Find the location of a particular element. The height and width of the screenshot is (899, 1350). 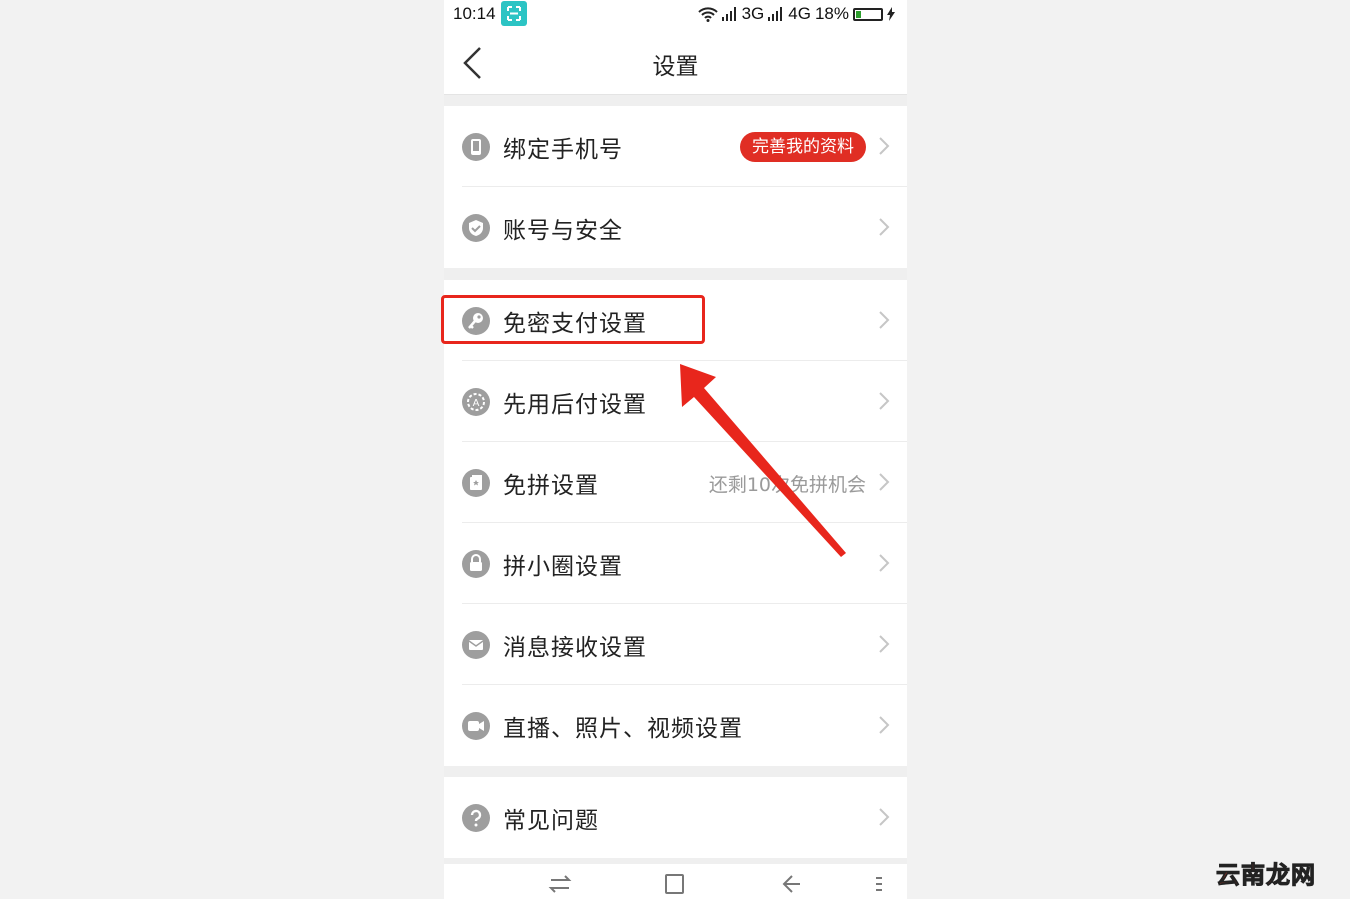

row-label: 消息接收设置 is located at coordinates (575, 648).